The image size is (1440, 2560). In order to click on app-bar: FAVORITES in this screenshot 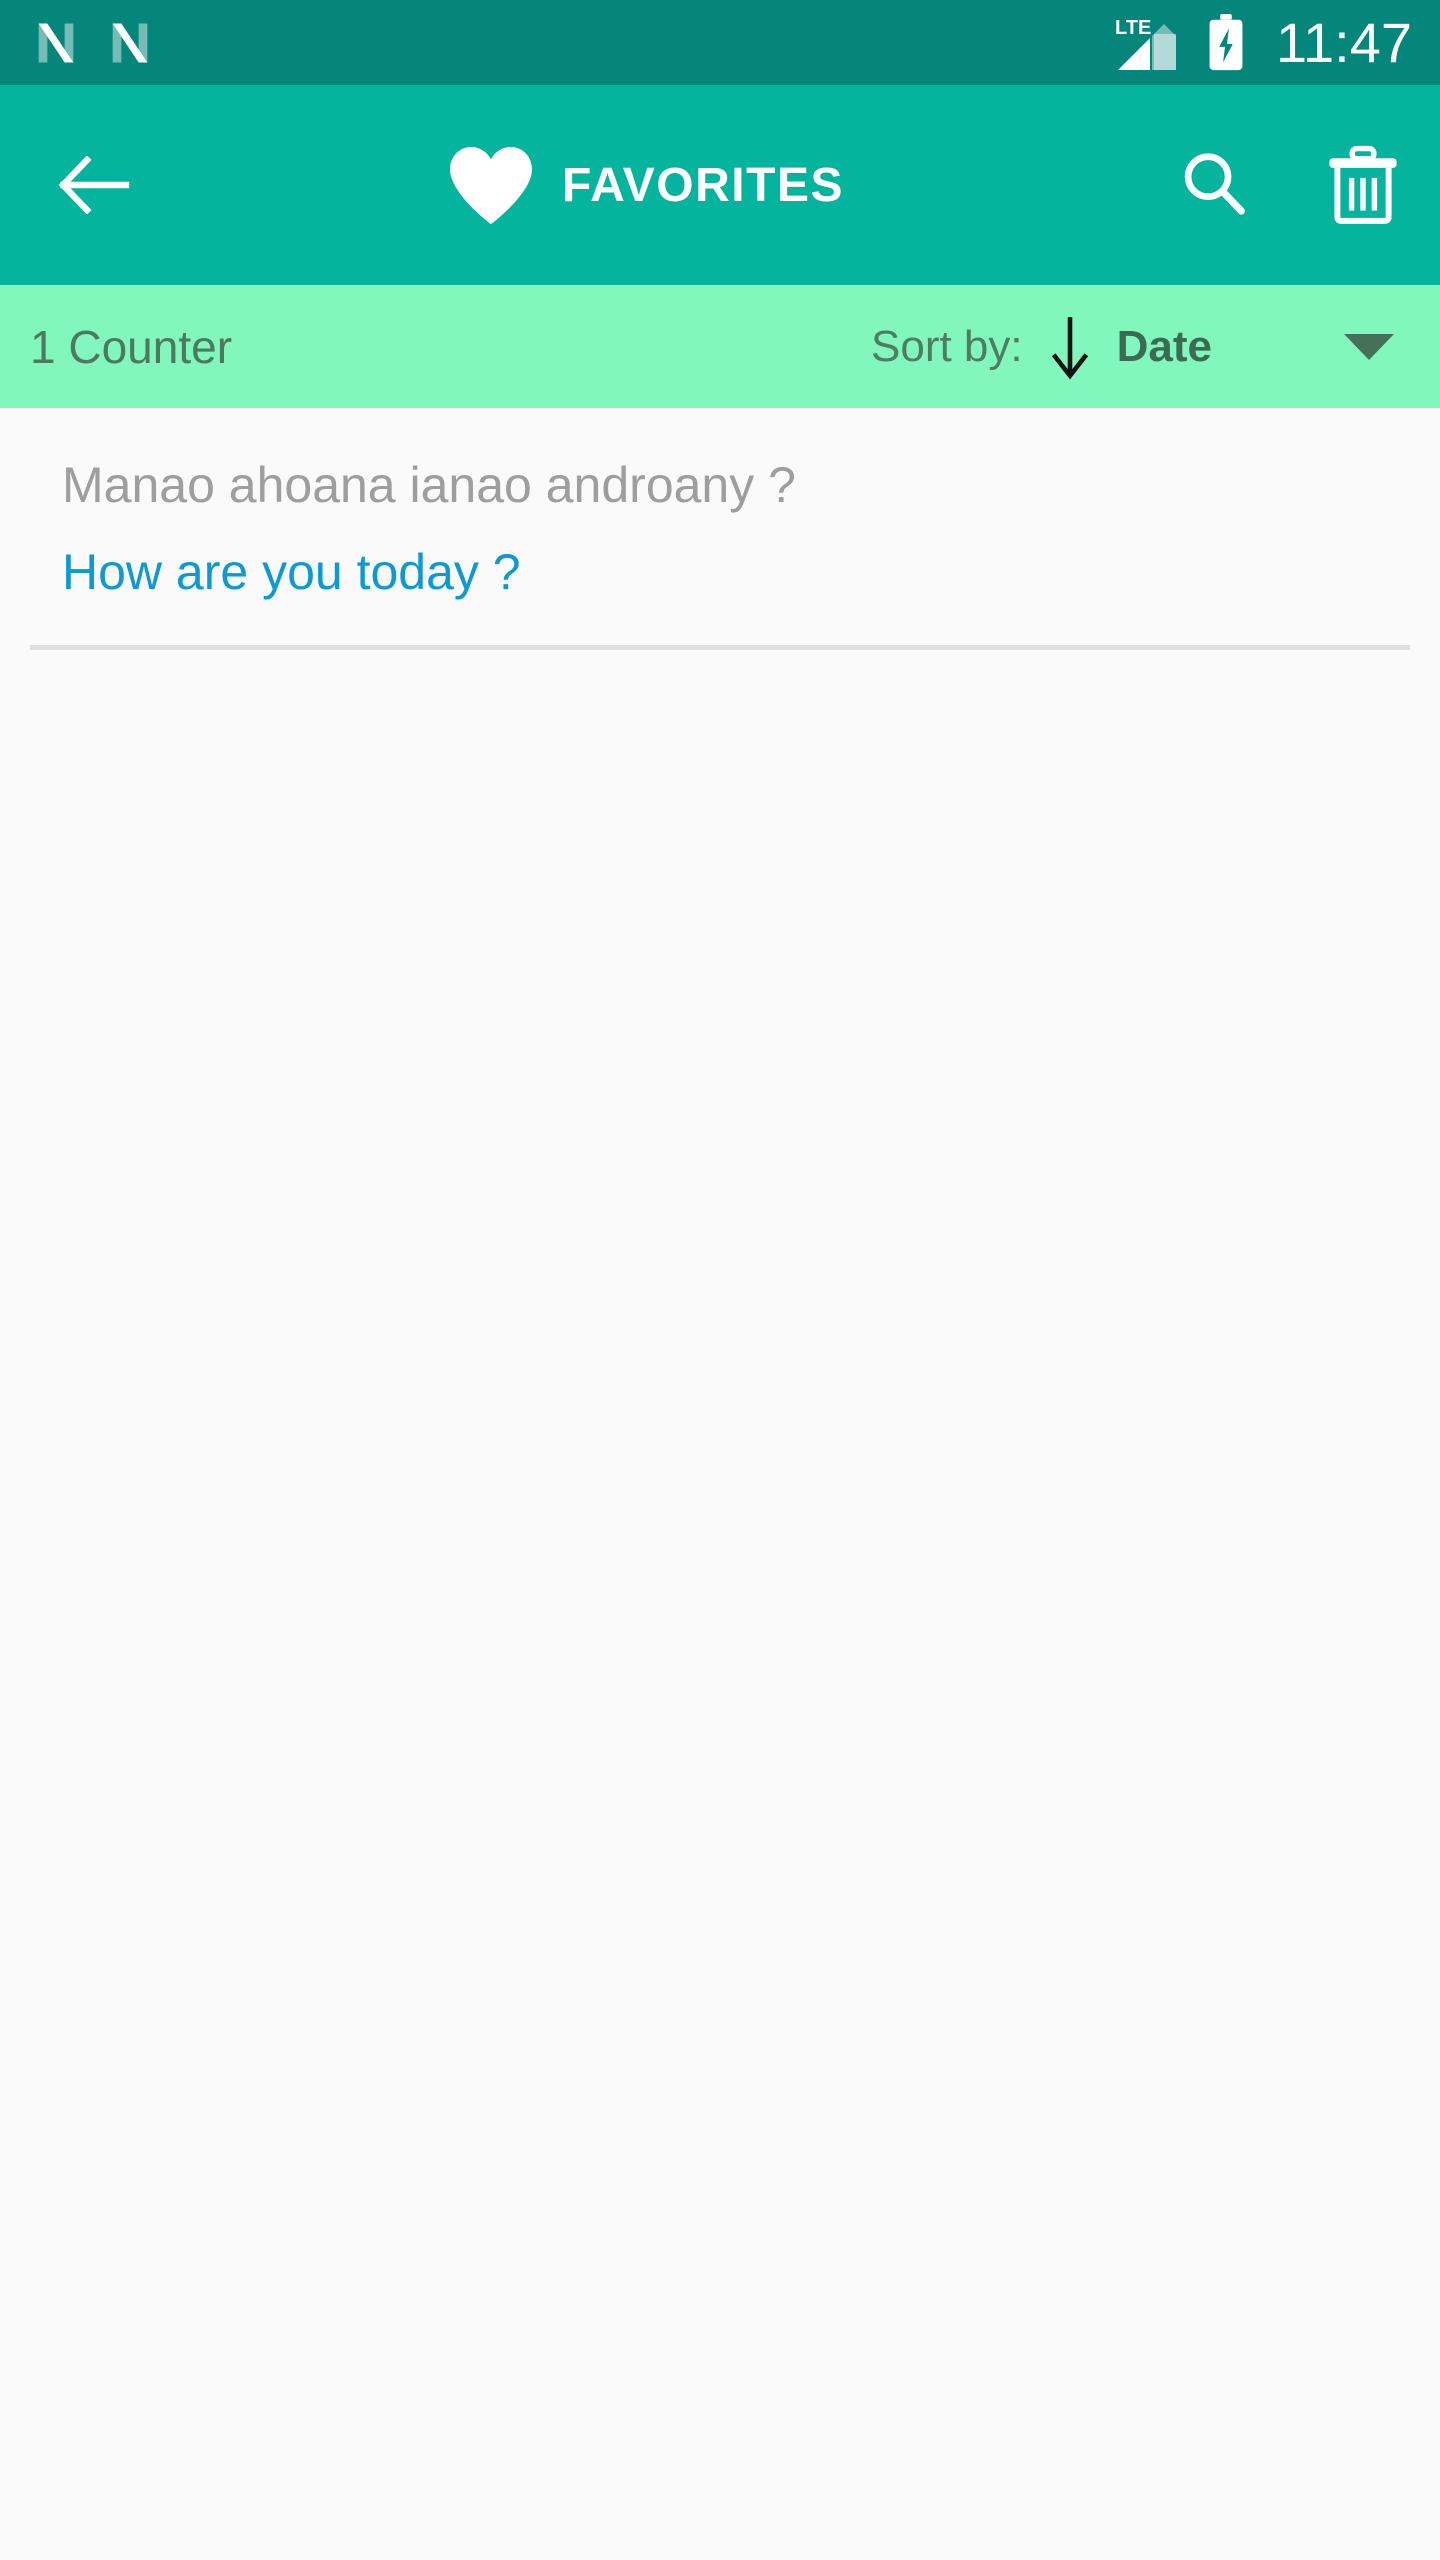, I will do `click(720, 185)`.